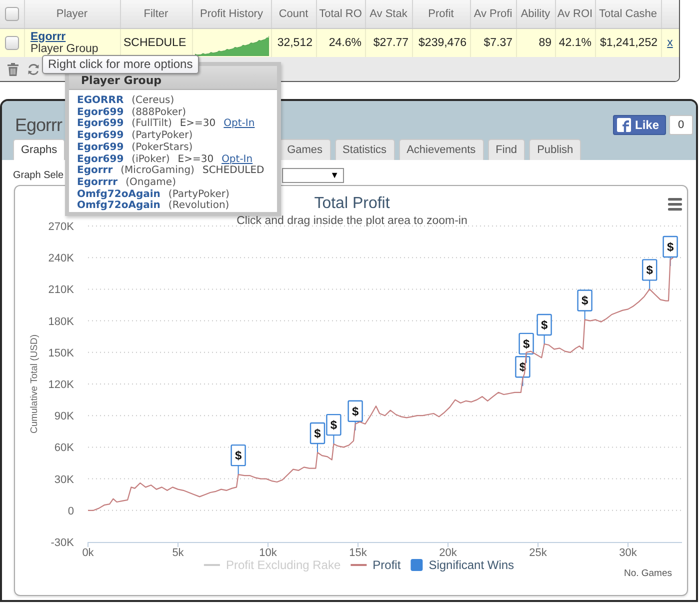  I want to click on column-header: Av ROI, so click(575, 14).